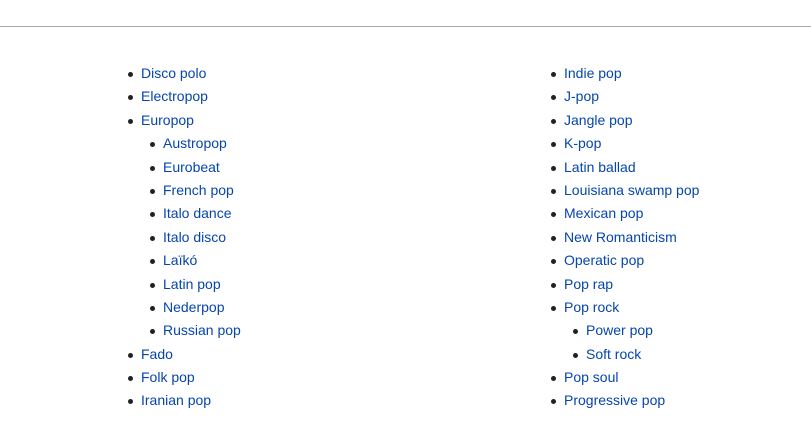 The height and width of the screenshot is (426, 811). I want to click on genre-link: Folk pop, so click(168, 377).